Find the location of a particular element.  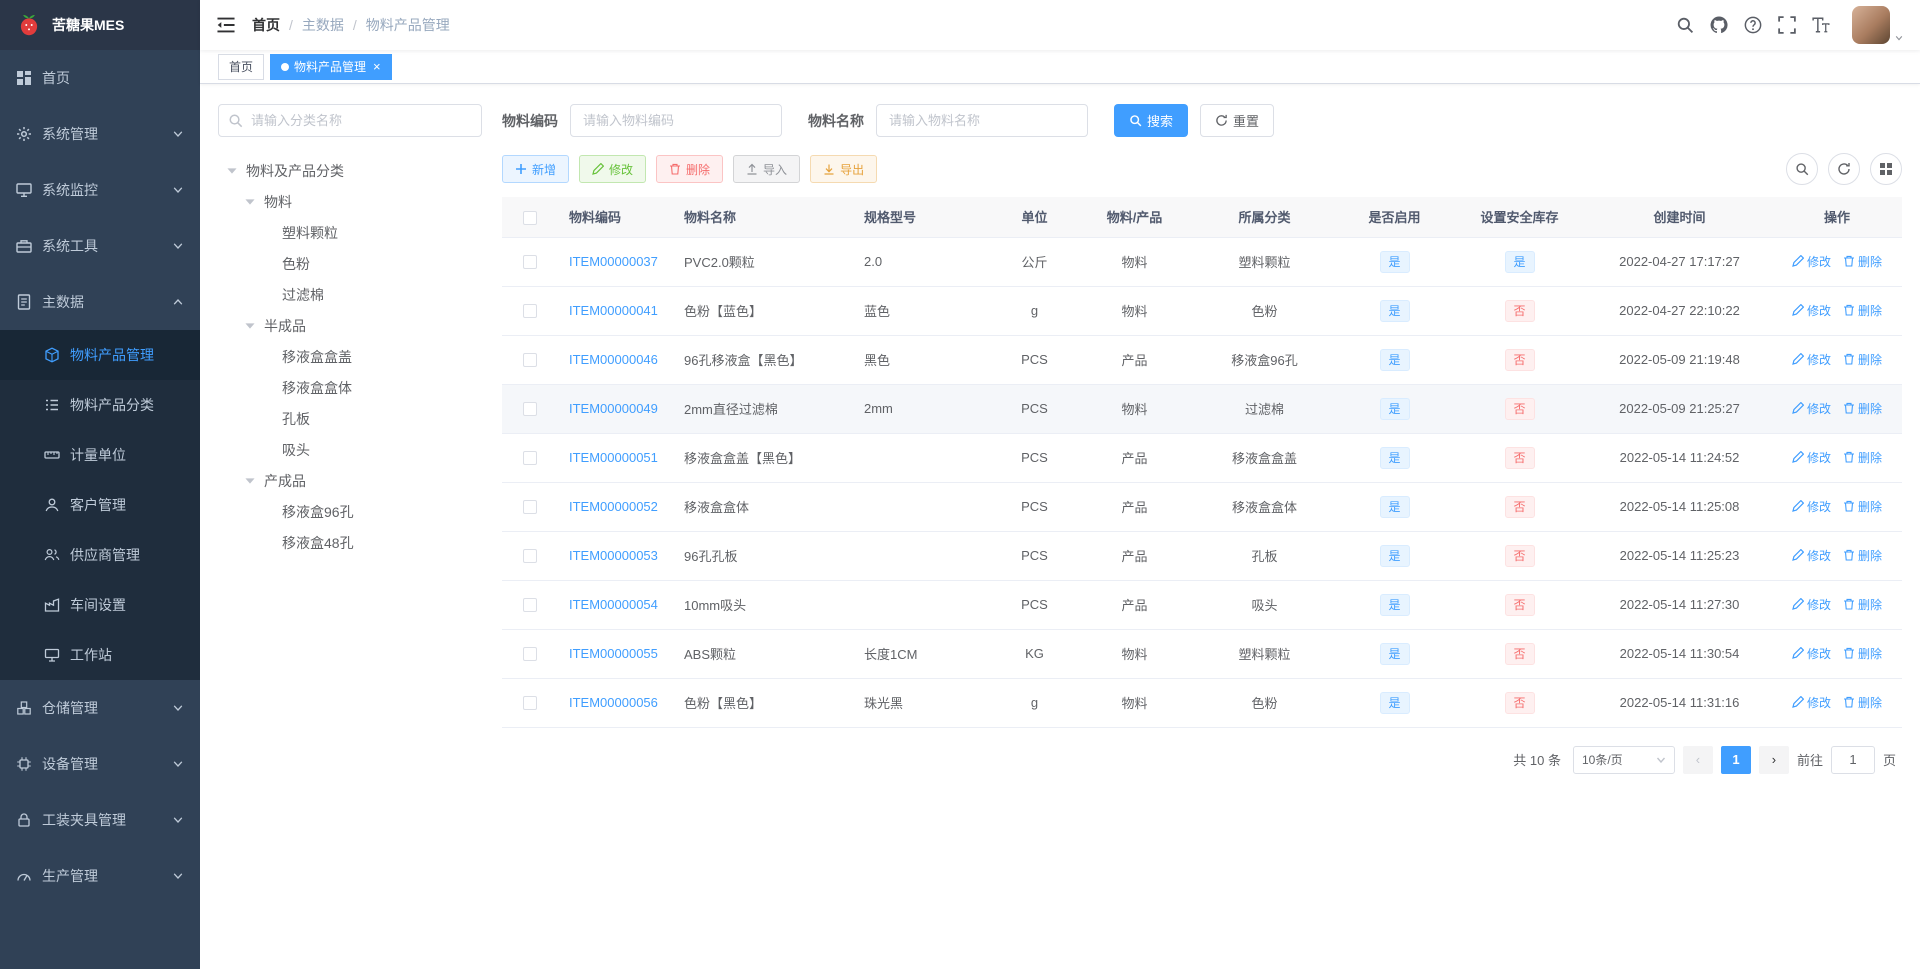

sidebar-item-master-data: 主数据 is located at coordinates (100, 302).